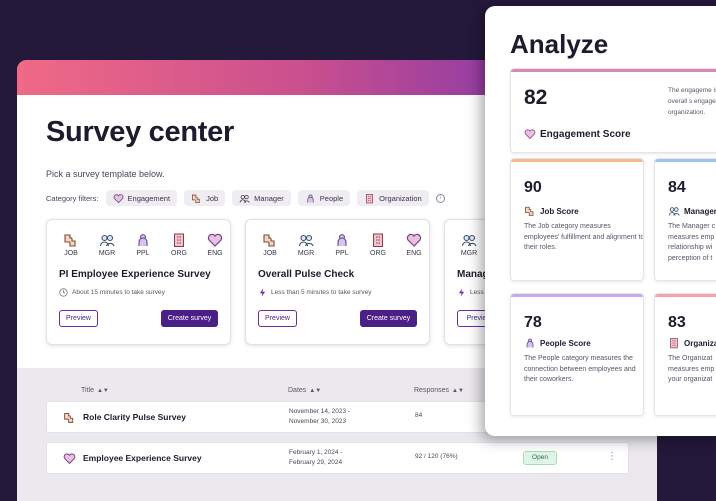 The width and height of the screenshot is (716, 501). I want to click on engagement-score-label: Engagement Score, so click(577, 134).